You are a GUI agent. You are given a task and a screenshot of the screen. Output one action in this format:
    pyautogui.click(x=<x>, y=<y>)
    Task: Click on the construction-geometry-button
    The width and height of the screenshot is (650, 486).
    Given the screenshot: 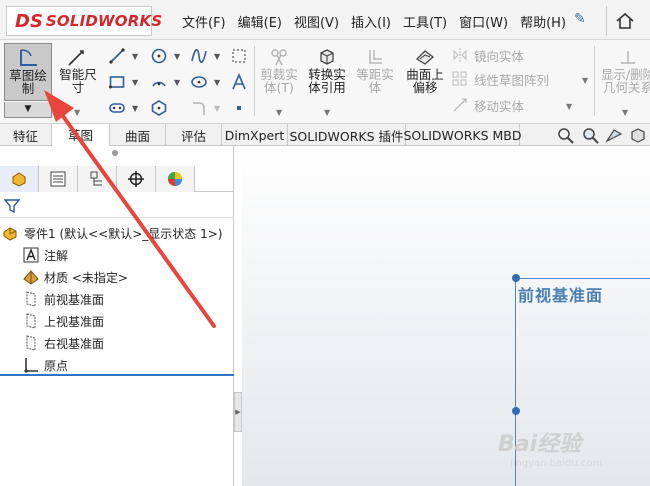 What is the action you would take?
    pyautogui.click(x=239, y=56)
    